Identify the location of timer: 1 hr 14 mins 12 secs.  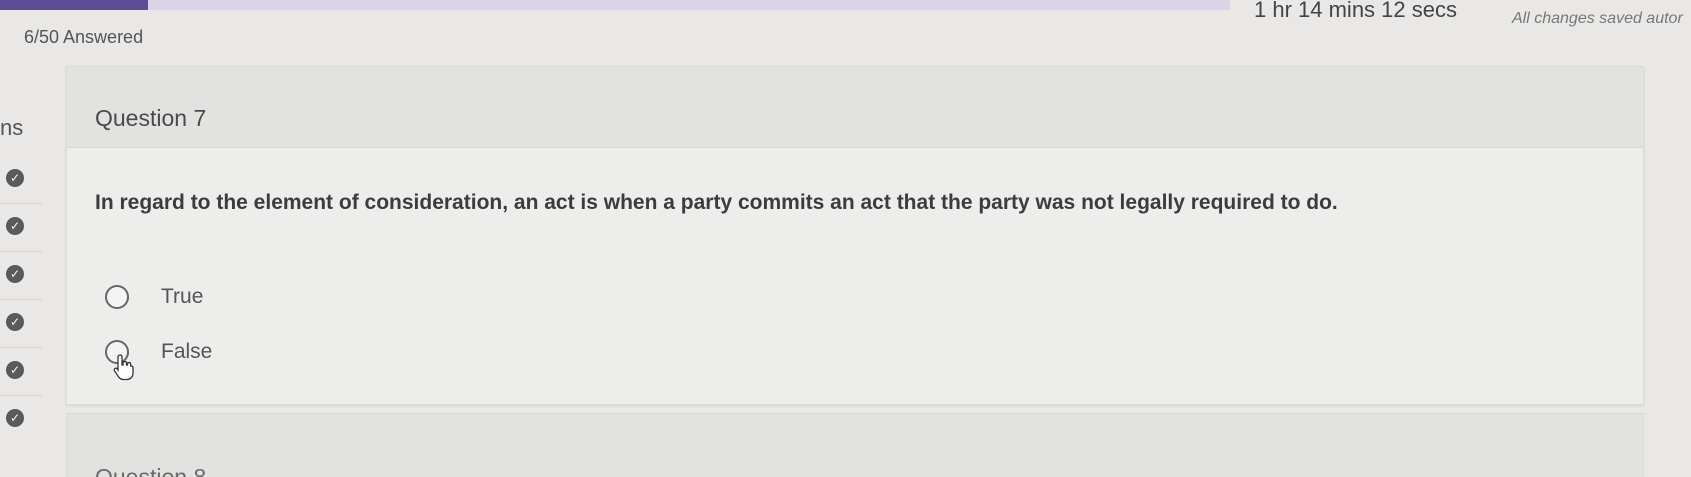
(1355, 11).